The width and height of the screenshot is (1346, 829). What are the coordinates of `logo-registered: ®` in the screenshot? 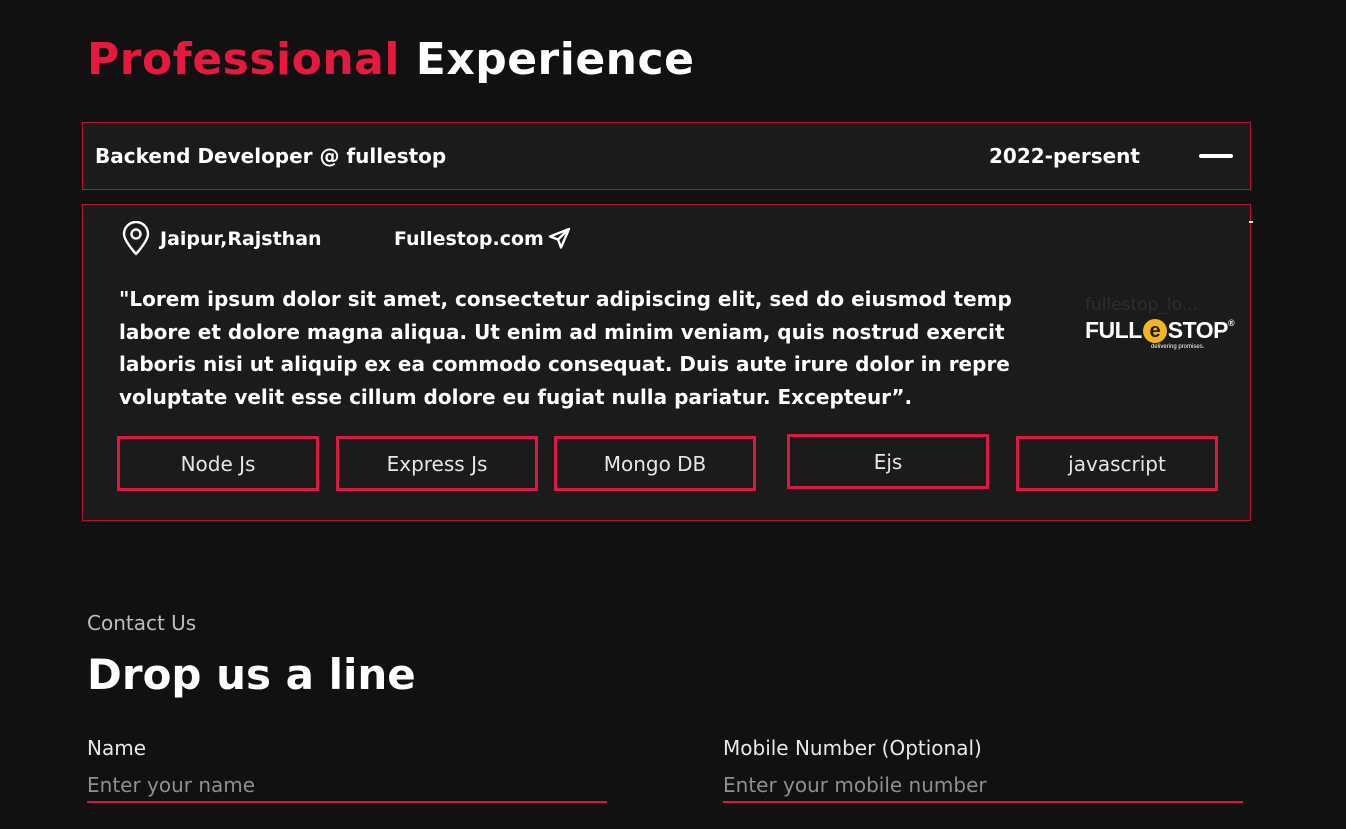 It's located at (1231, 323).